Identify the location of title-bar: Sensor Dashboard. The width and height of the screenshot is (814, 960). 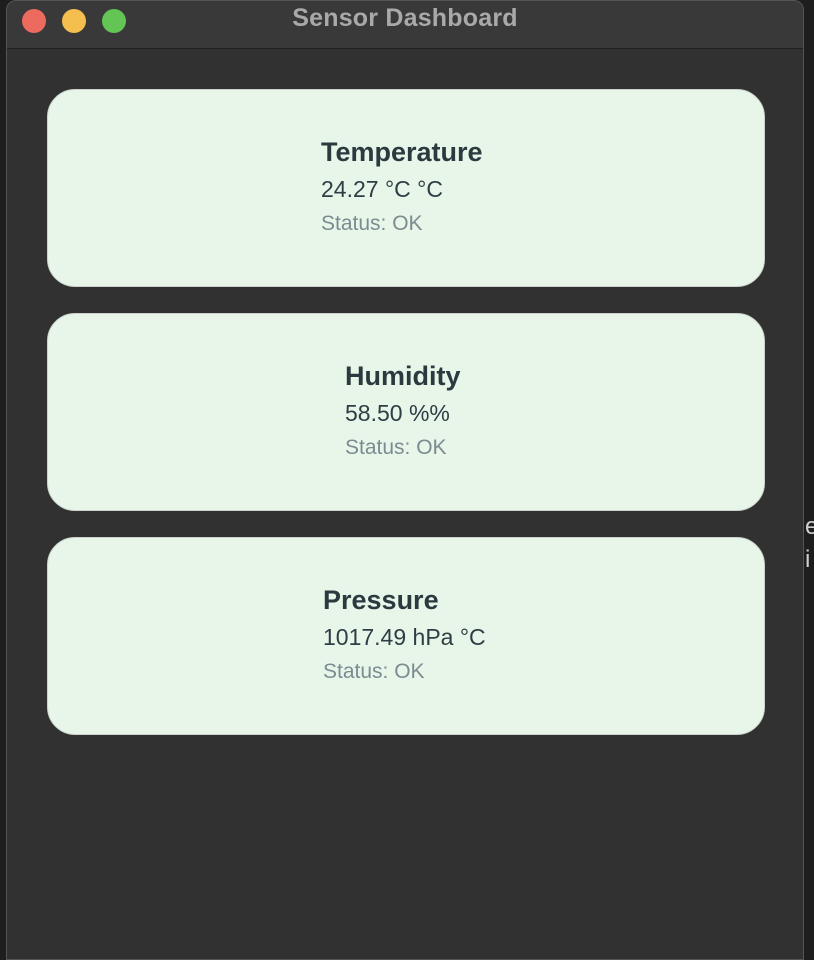
(405, 25).